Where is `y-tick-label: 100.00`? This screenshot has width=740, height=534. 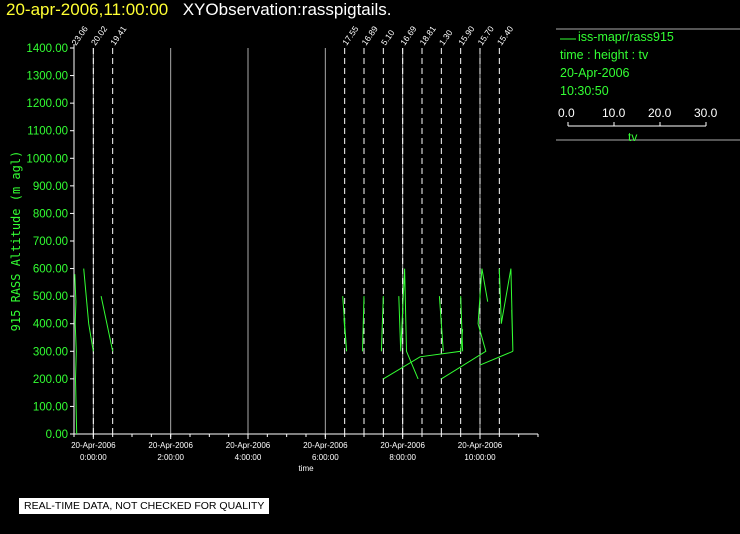
y-tick-label: 100.00 is located at coordinates (50, 407).